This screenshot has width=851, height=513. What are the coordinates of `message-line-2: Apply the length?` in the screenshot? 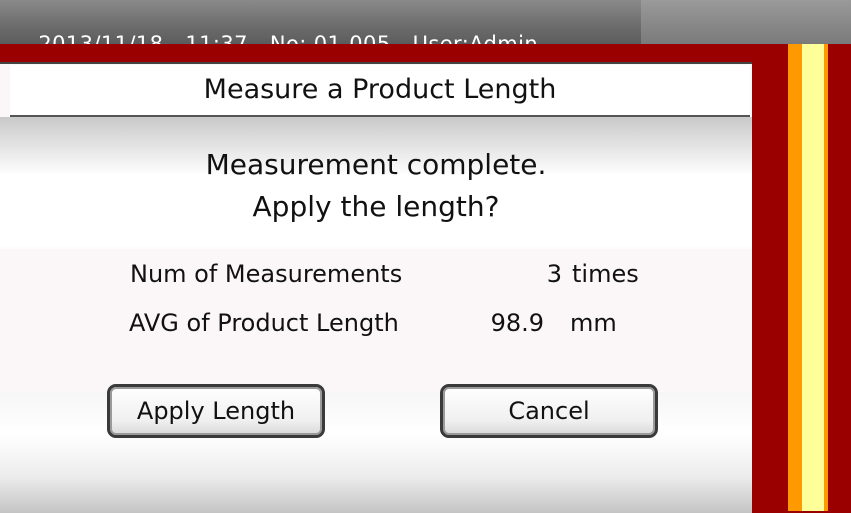 It's located at (376, 206).